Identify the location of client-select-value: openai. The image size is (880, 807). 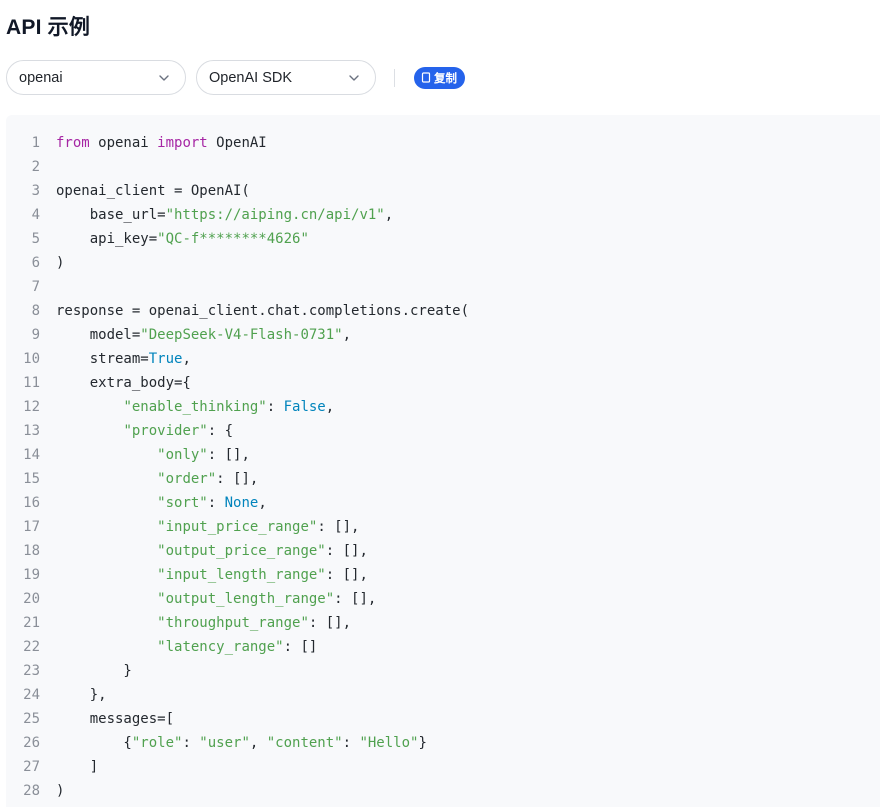
(41, 77).